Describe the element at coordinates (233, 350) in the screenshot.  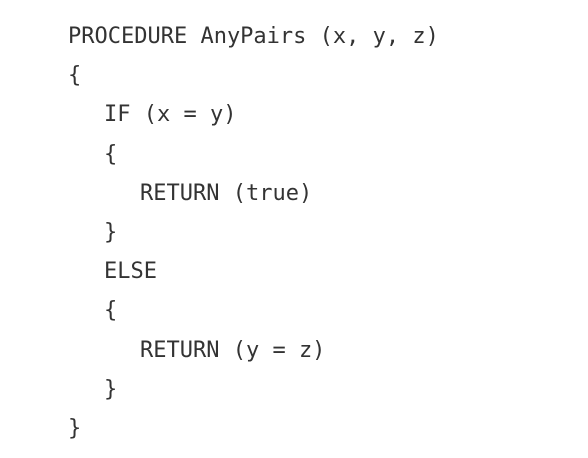
I see `return-comparison-line: RETURN (y = z)` at that location.